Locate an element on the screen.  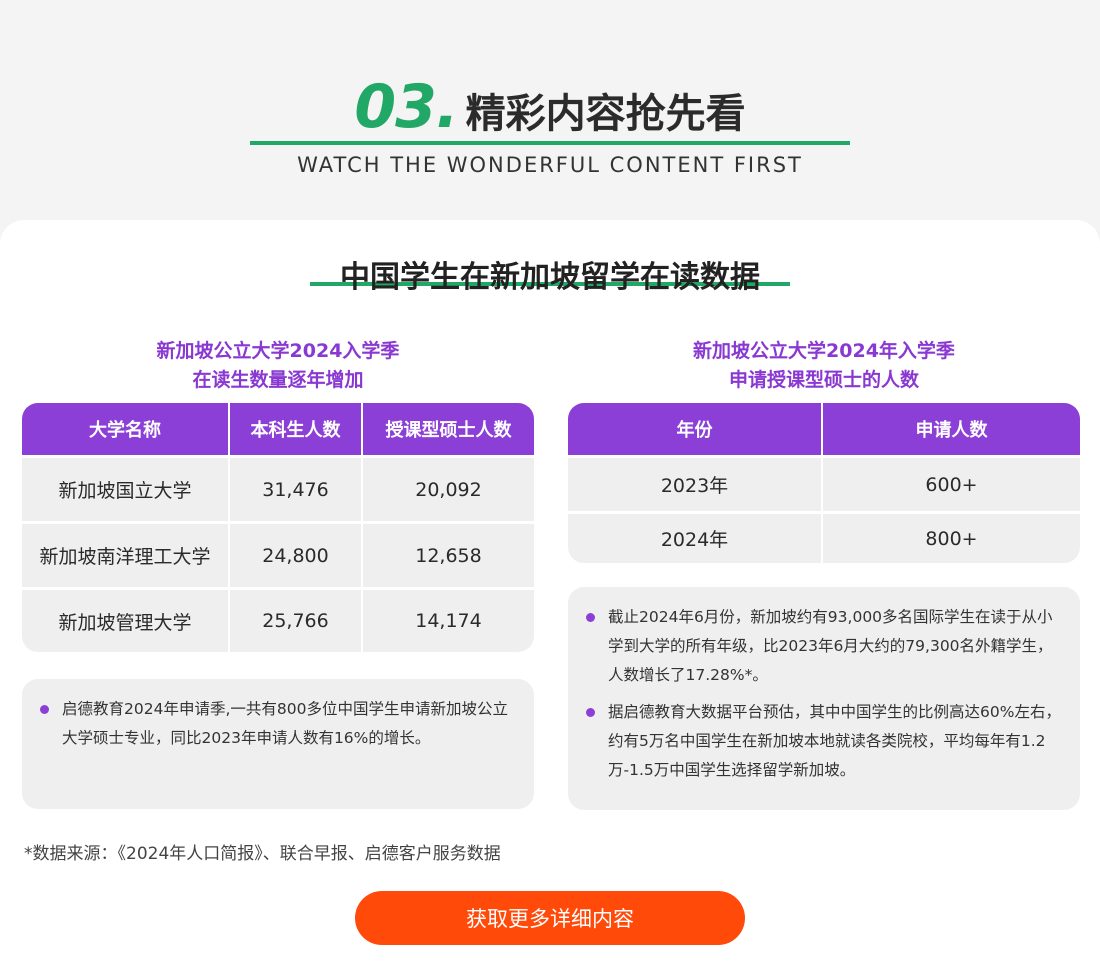
cell-year: 2023年 is located at coordinates (695, 484).